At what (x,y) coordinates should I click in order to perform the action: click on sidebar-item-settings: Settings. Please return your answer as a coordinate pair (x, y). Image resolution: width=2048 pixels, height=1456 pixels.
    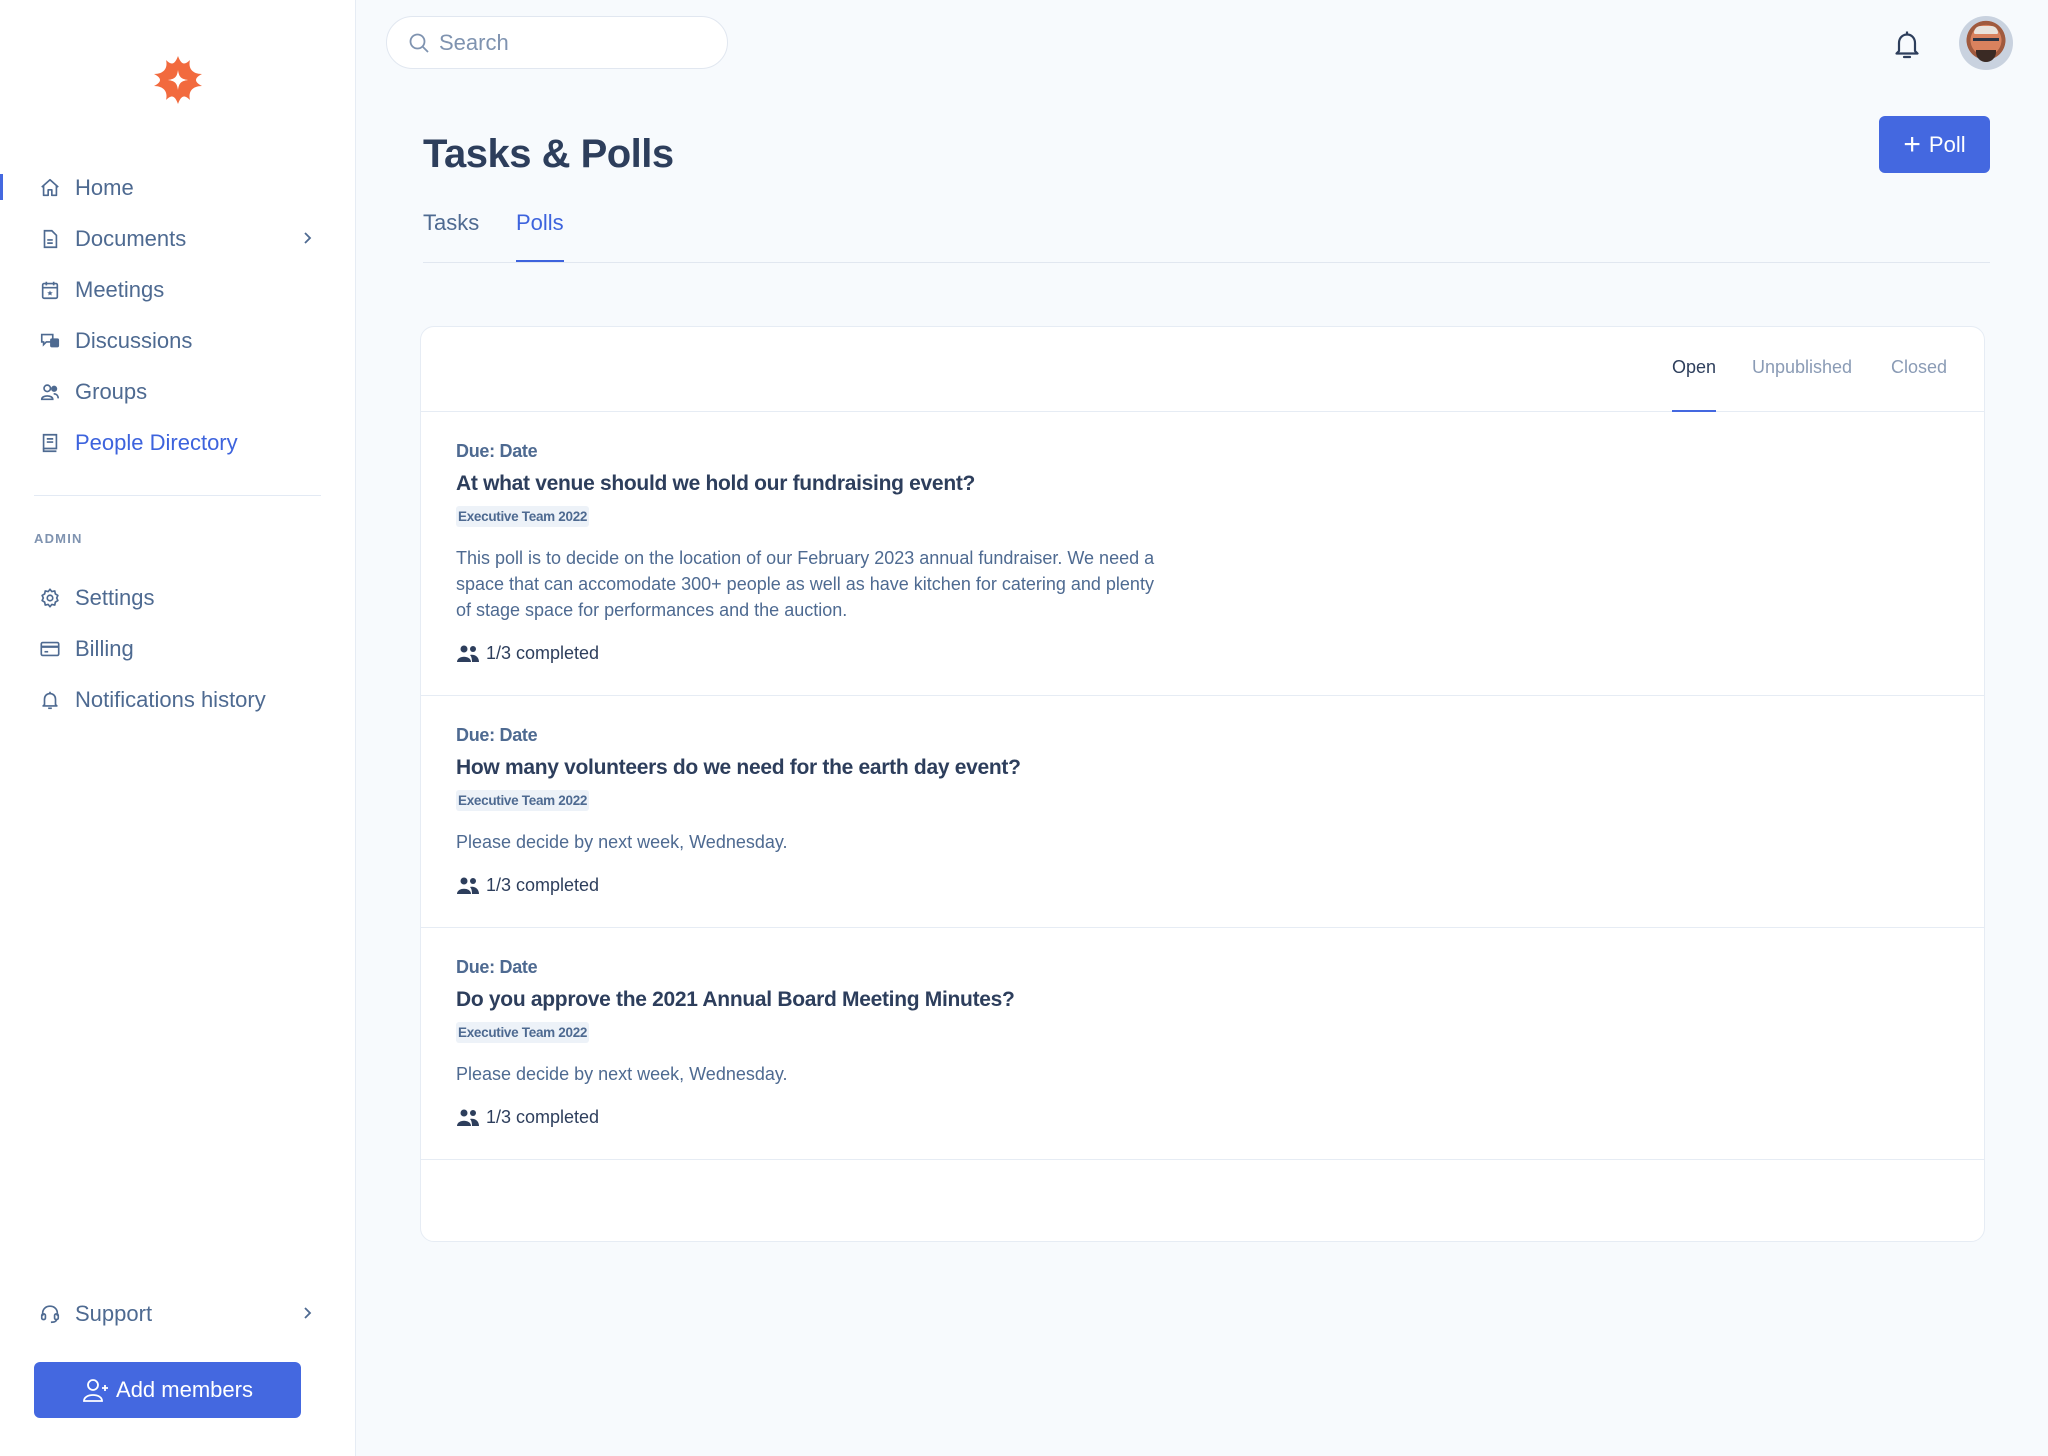
    Looking at the image, I should click on (178, 597).